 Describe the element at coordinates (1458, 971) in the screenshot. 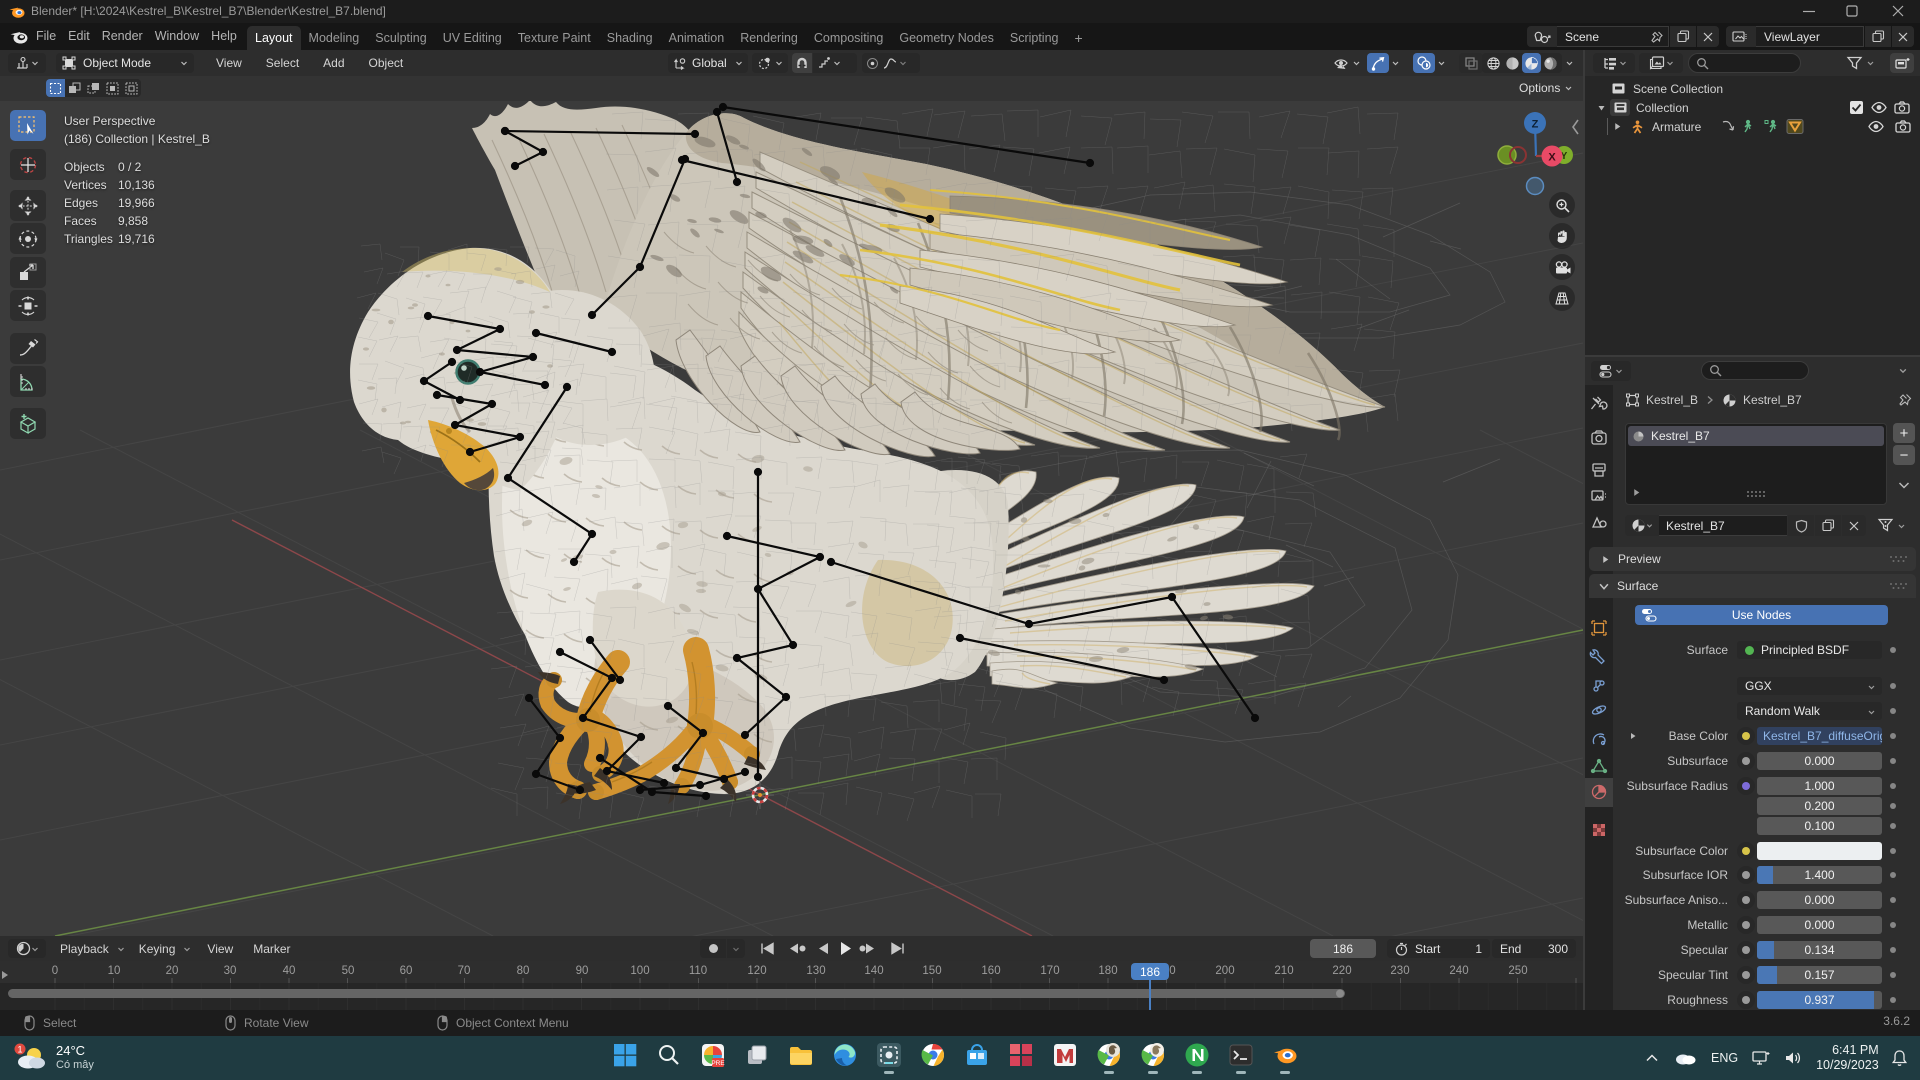

I see `svg-text: 240` at that location.